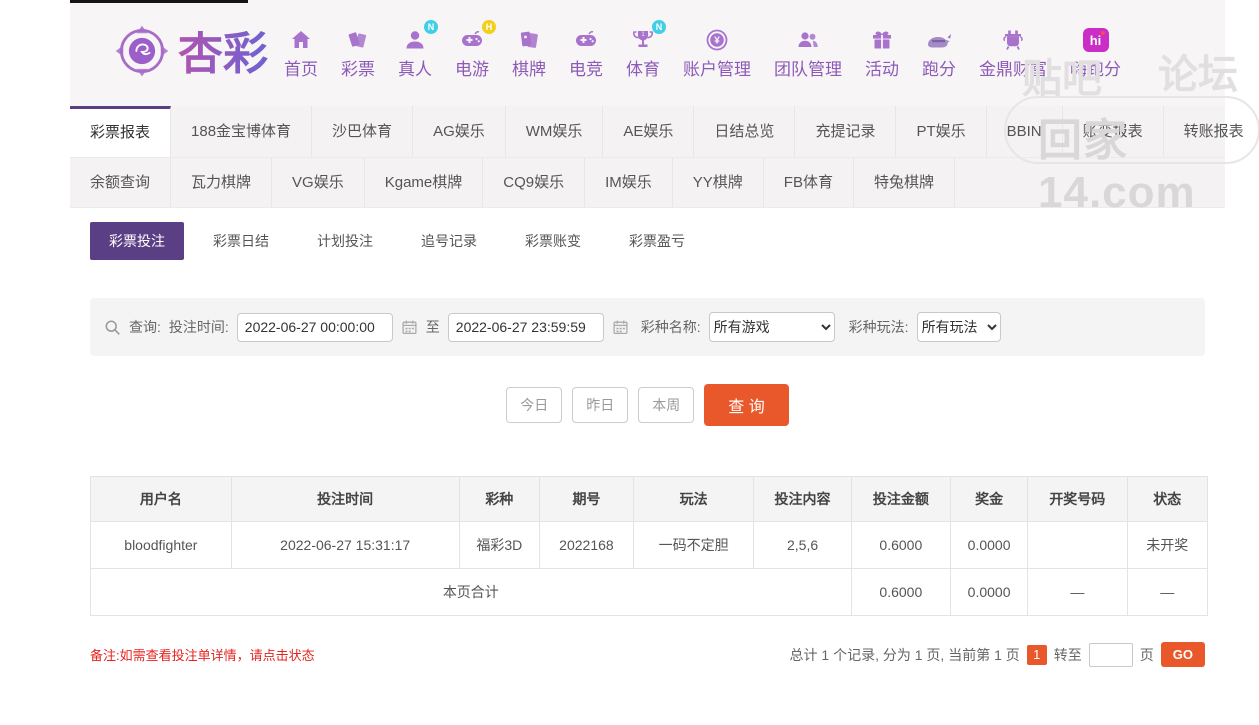 Image resolution: width=1259 pixels, height=725 pixels. What do you see at coordinates (358, 53) in the screenshot?
I see `nav-item-lottery: 彩票` at bounding box center [358, 53].